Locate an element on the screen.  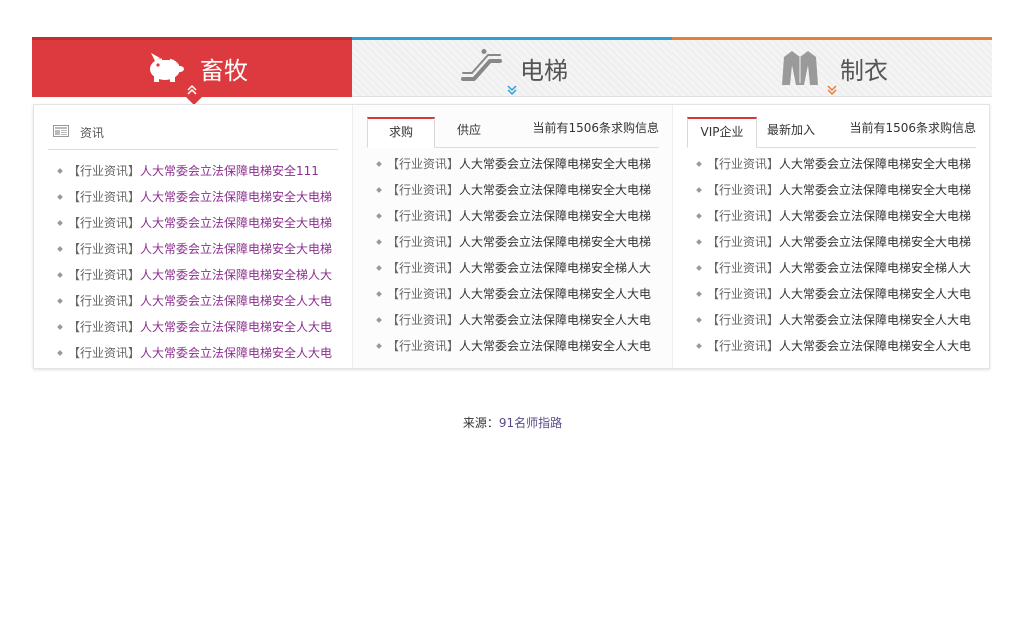
category-tabs: 畜牧 电梯 制衣 is located at coordinates (512, 71).